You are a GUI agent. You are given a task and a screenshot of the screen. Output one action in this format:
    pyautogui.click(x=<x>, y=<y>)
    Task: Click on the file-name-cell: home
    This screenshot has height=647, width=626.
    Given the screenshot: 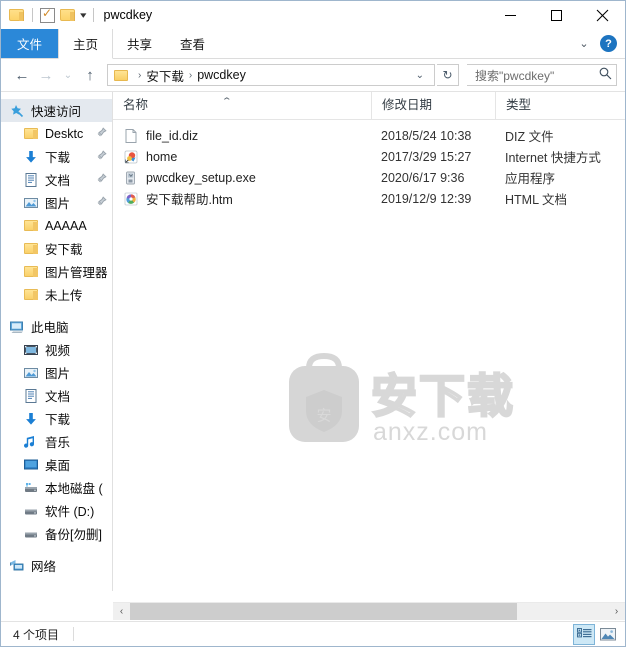 What is the action you would take?
    pyautogui.click(x=242, y=157)
    